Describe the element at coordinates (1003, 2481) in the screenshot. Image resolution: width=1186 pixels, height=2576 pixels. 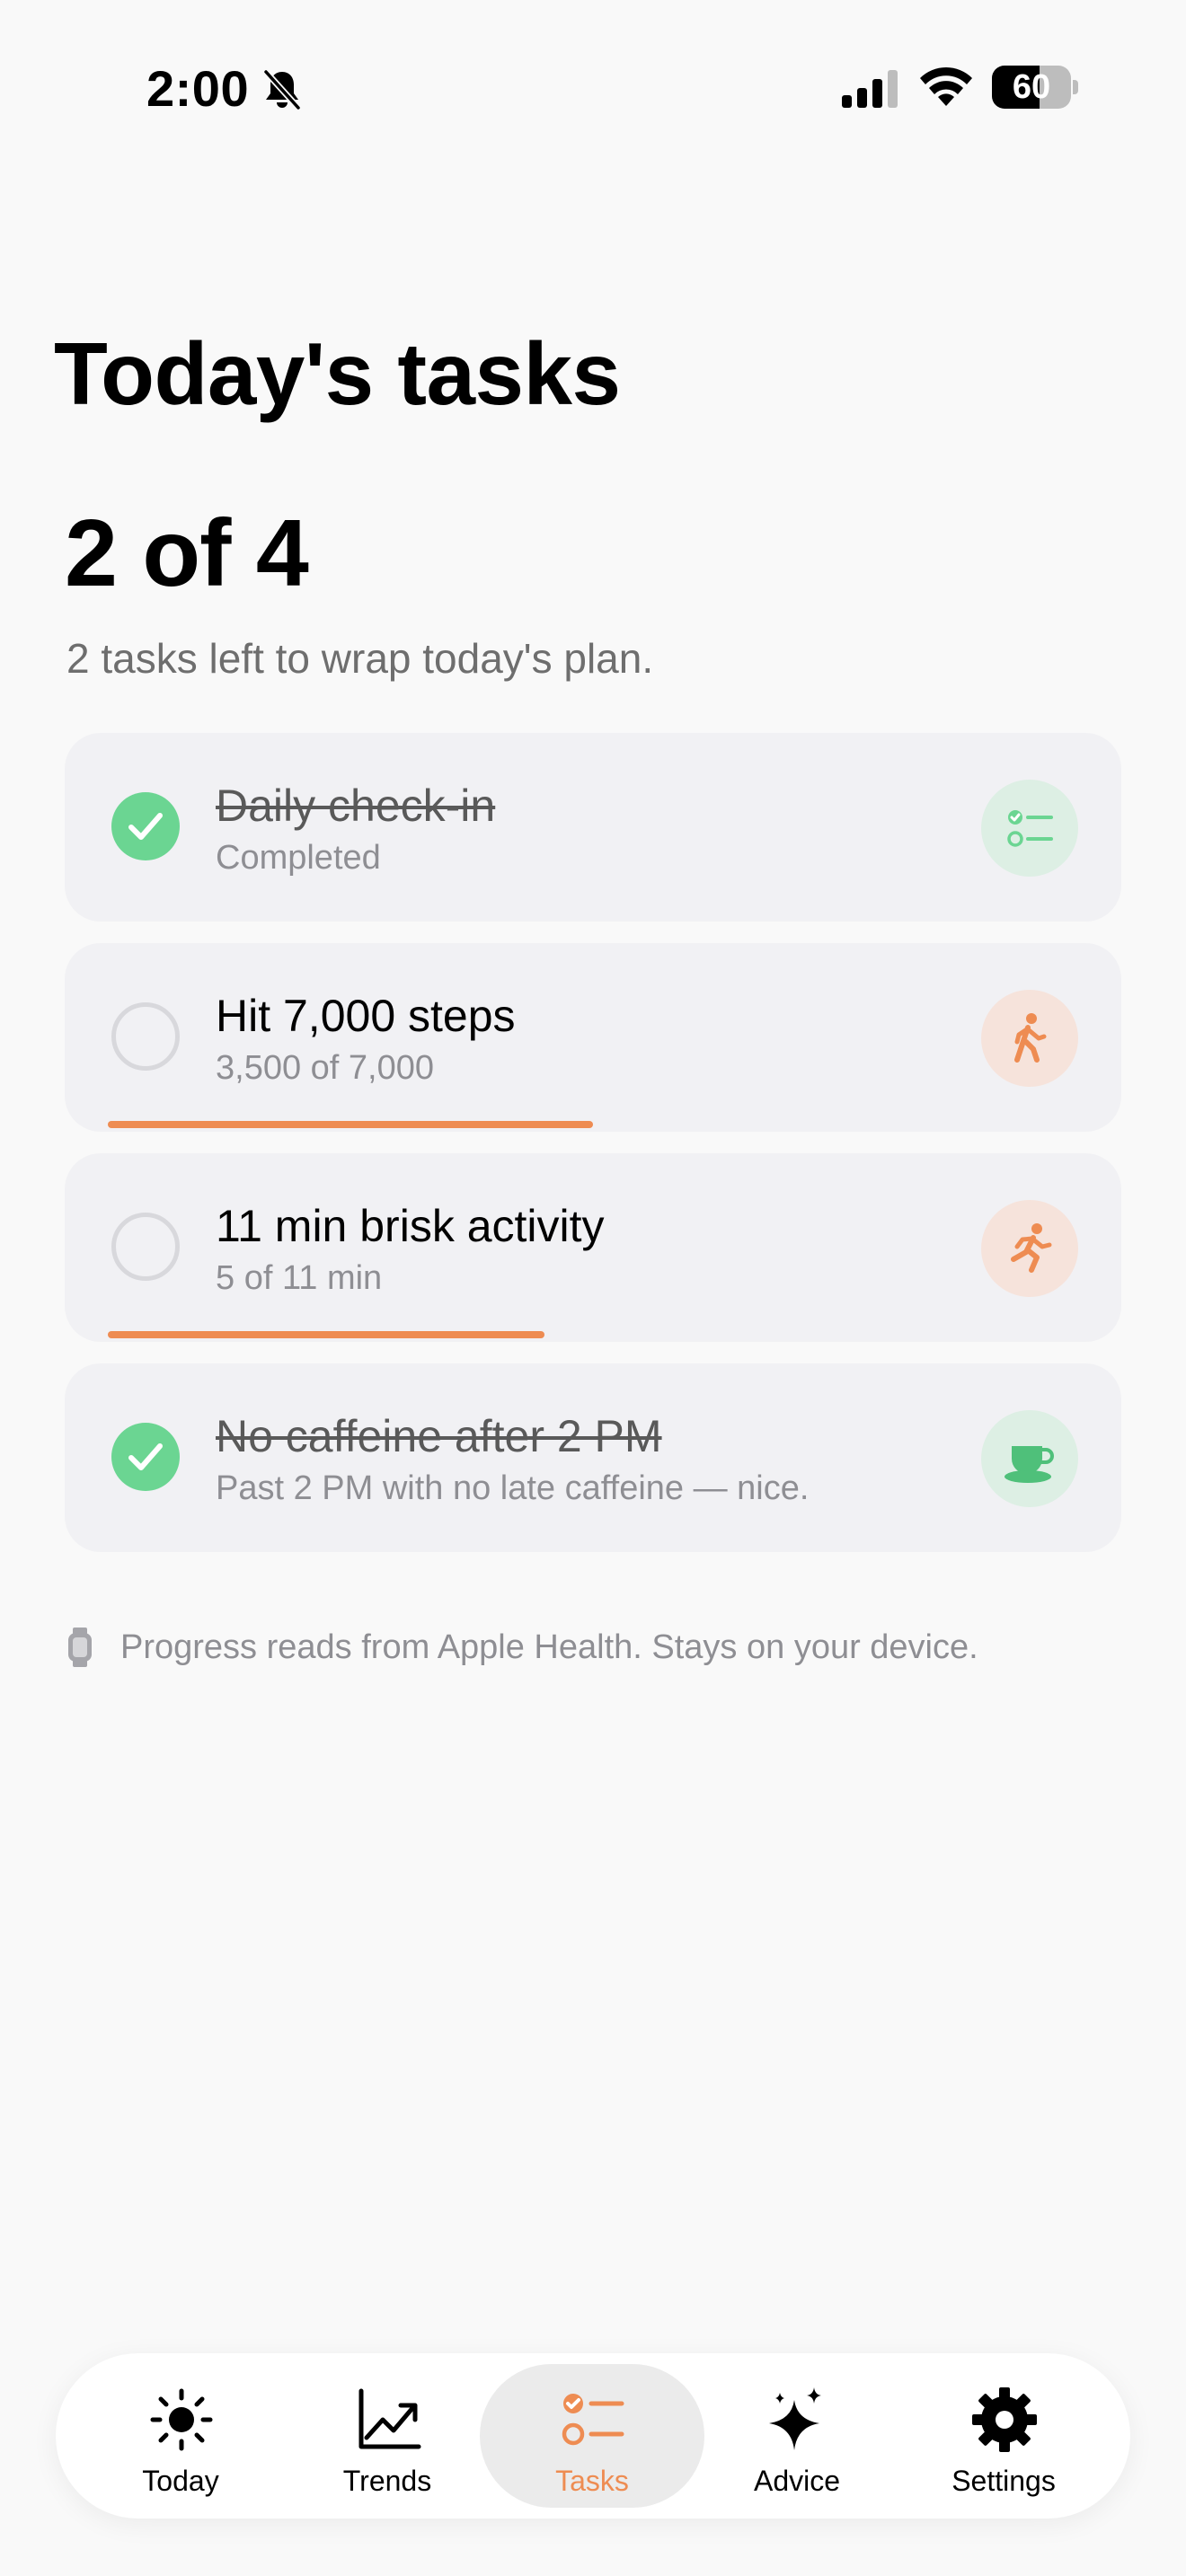
I see `tab-label: Settings` at that location.